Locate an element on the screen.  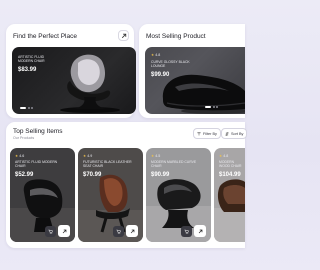
find-place-title: Find the Perfect Place is located at coordinates (45, 36).